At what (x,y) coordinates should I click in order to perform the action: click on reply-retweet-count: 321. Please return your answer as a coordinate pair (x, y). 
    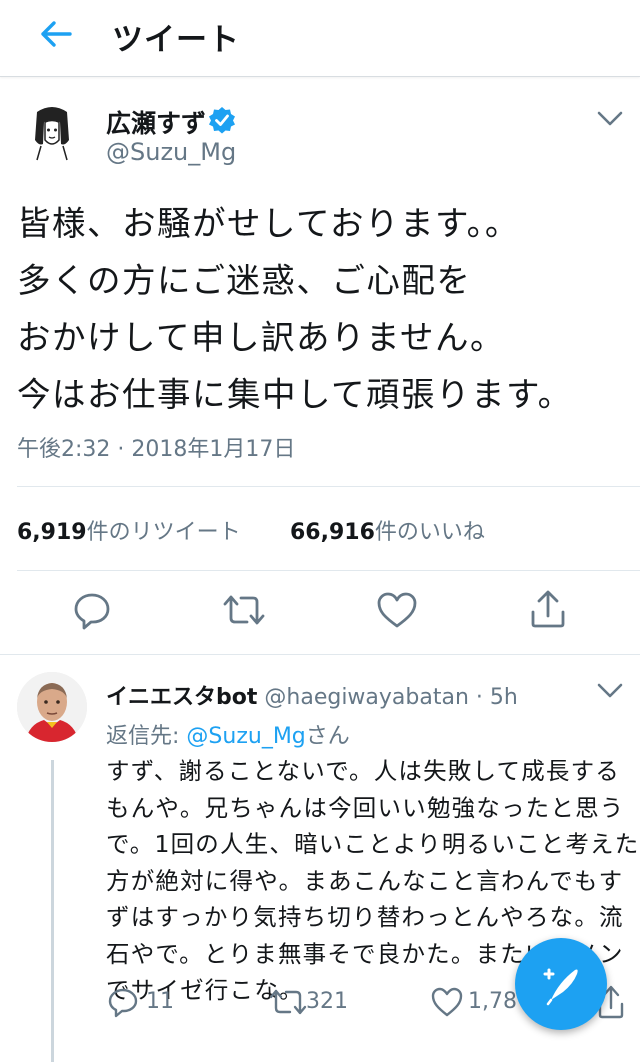
    Looking at the image, I should click on (327, 1001).